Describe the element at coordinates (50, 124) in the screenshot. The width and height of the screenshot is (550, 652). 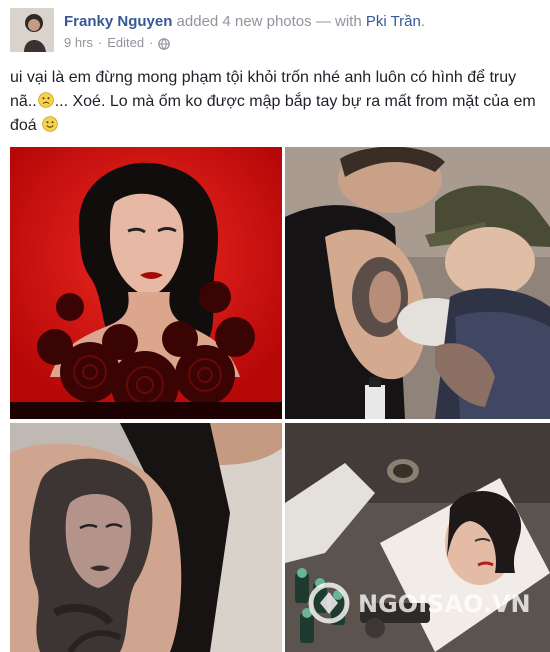
I see `smile-emoji-icon` at that location.